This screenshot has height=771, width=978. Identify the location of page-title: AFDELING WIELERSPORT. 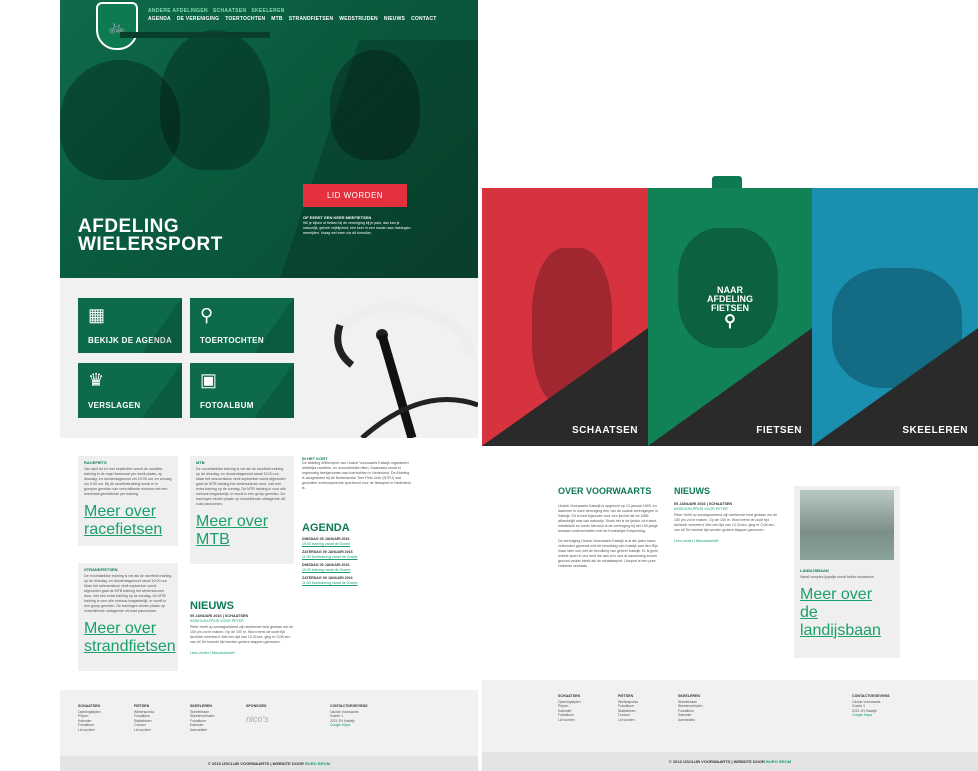
(150, 235).